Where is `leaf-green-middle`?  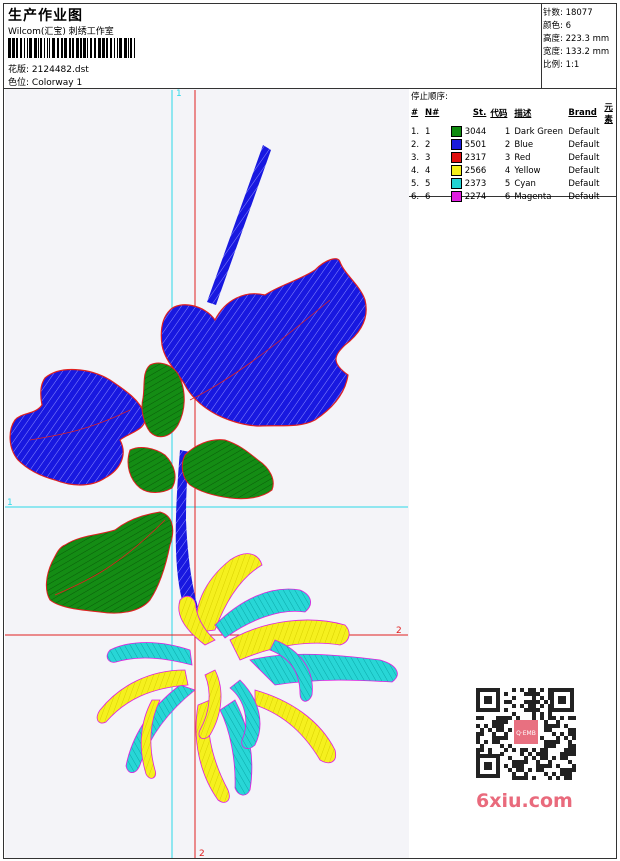
leaf-green-middle is located at coordinates (163, 400).